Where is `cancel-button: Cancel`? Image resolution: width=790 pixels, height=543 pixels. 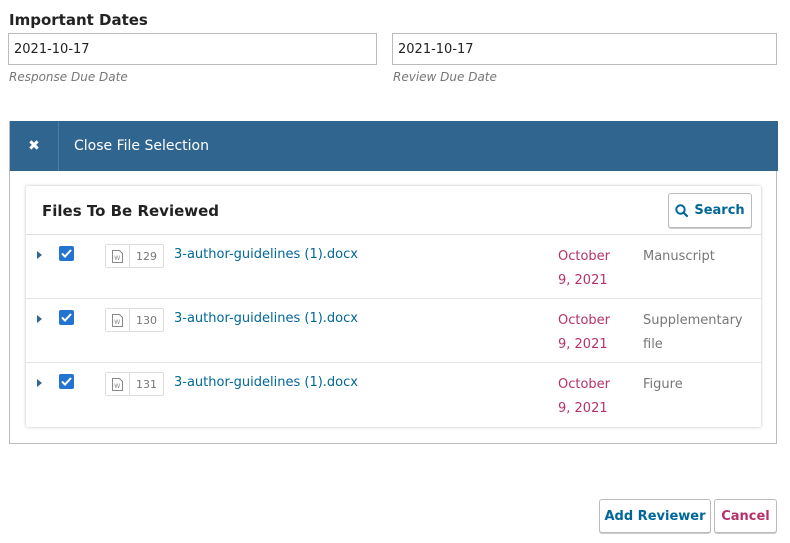
cancel-button: Cancel is located at coordinates (745, 516).